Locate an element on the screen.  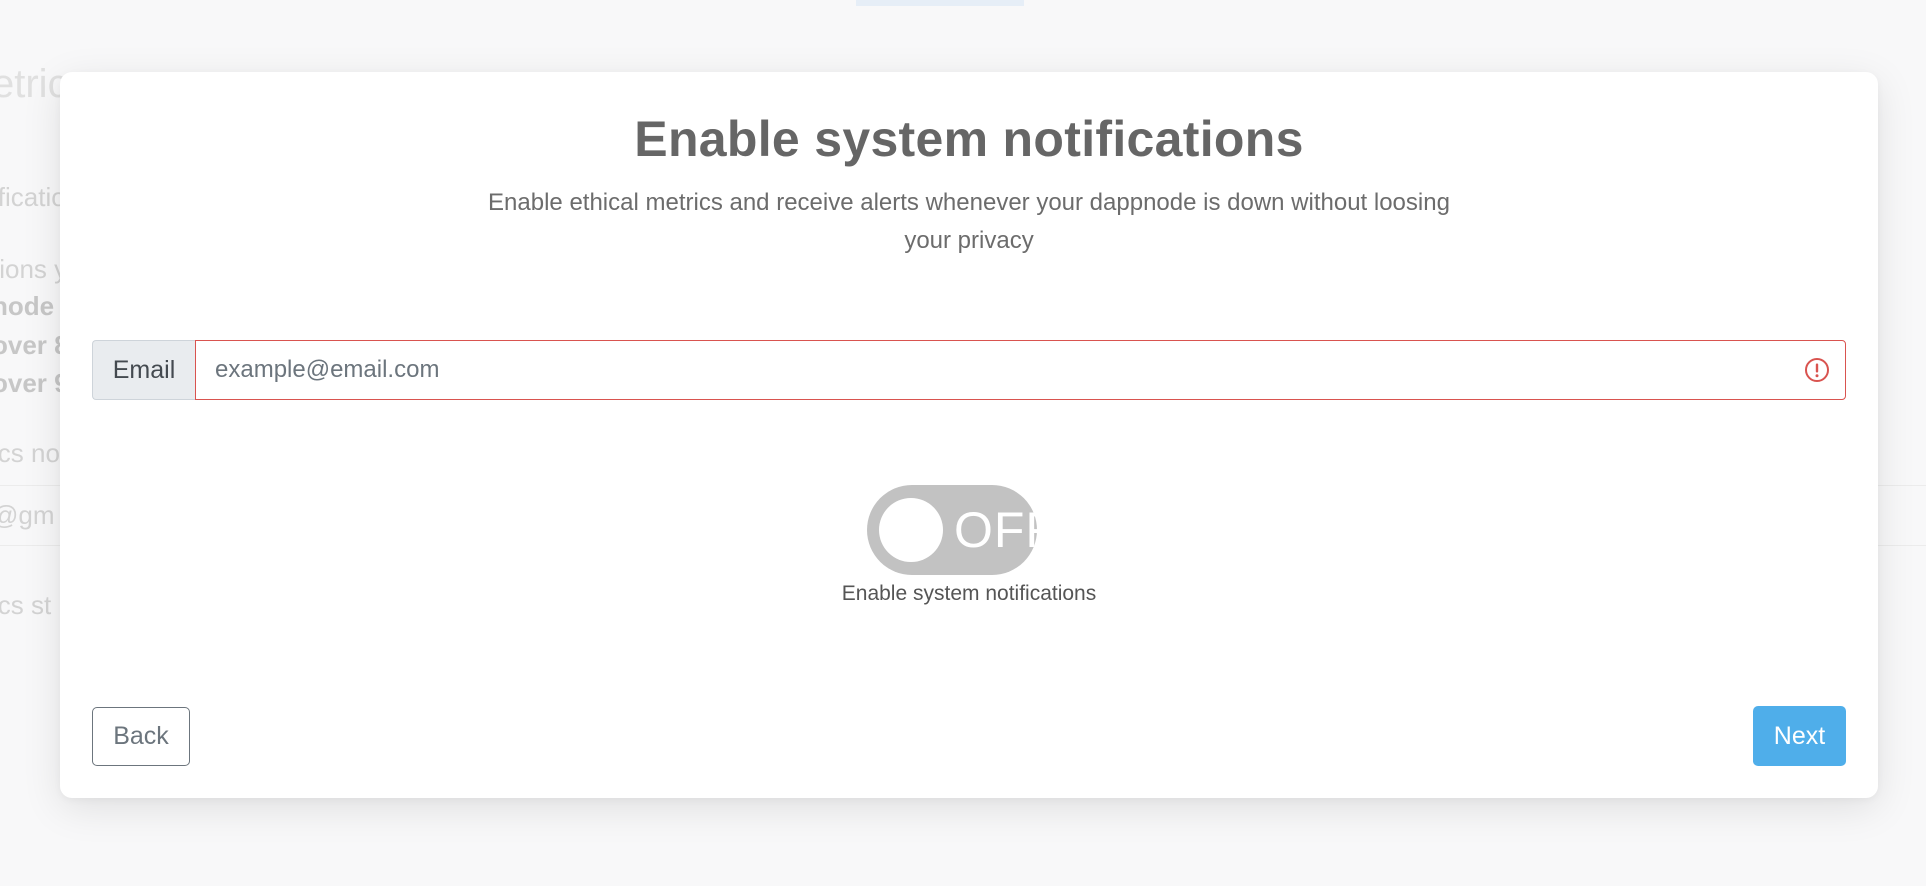
email-input-group: Email is located at coordinates (969, 370).